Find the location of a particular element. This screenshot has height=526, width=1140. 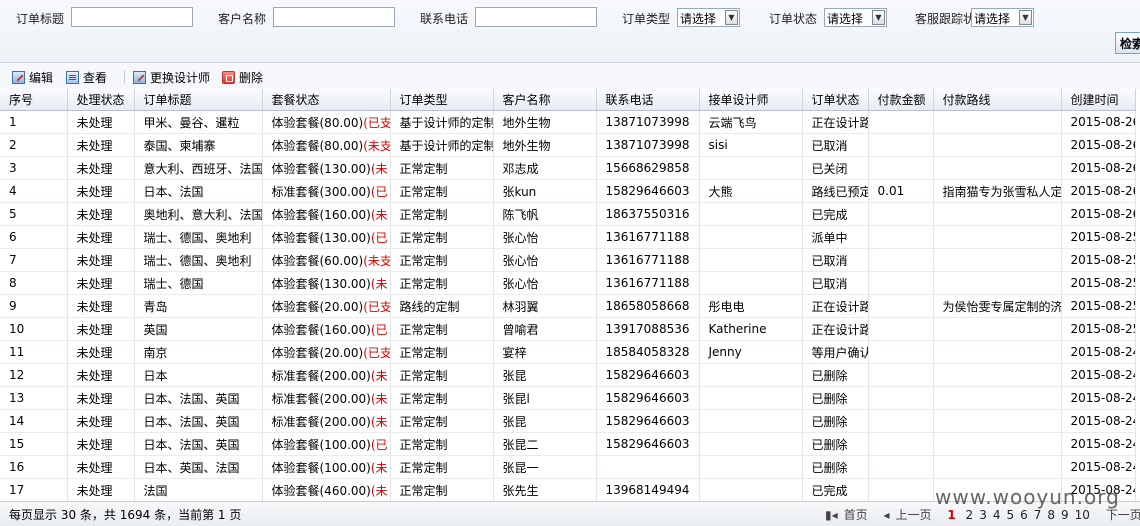

customer-name-input is located at coordinates (334, 17).